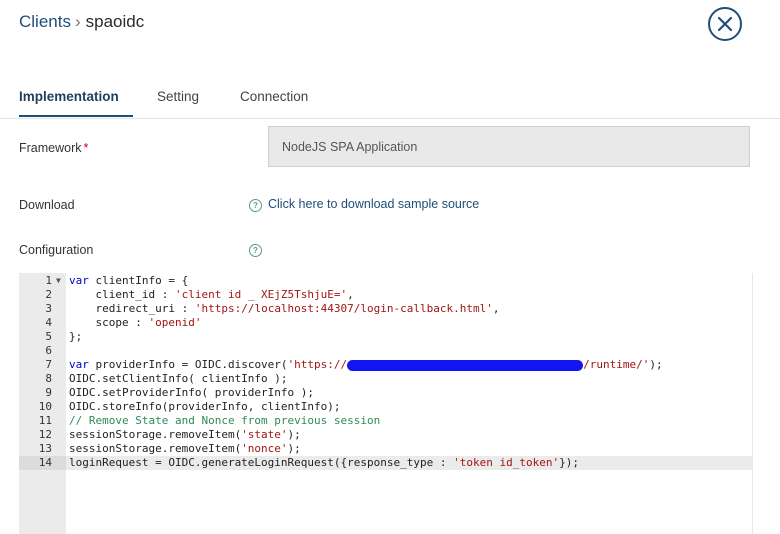 The height and width of the screenshot is (534, 780). I want to click on line-number: 2, so click(48, 294).